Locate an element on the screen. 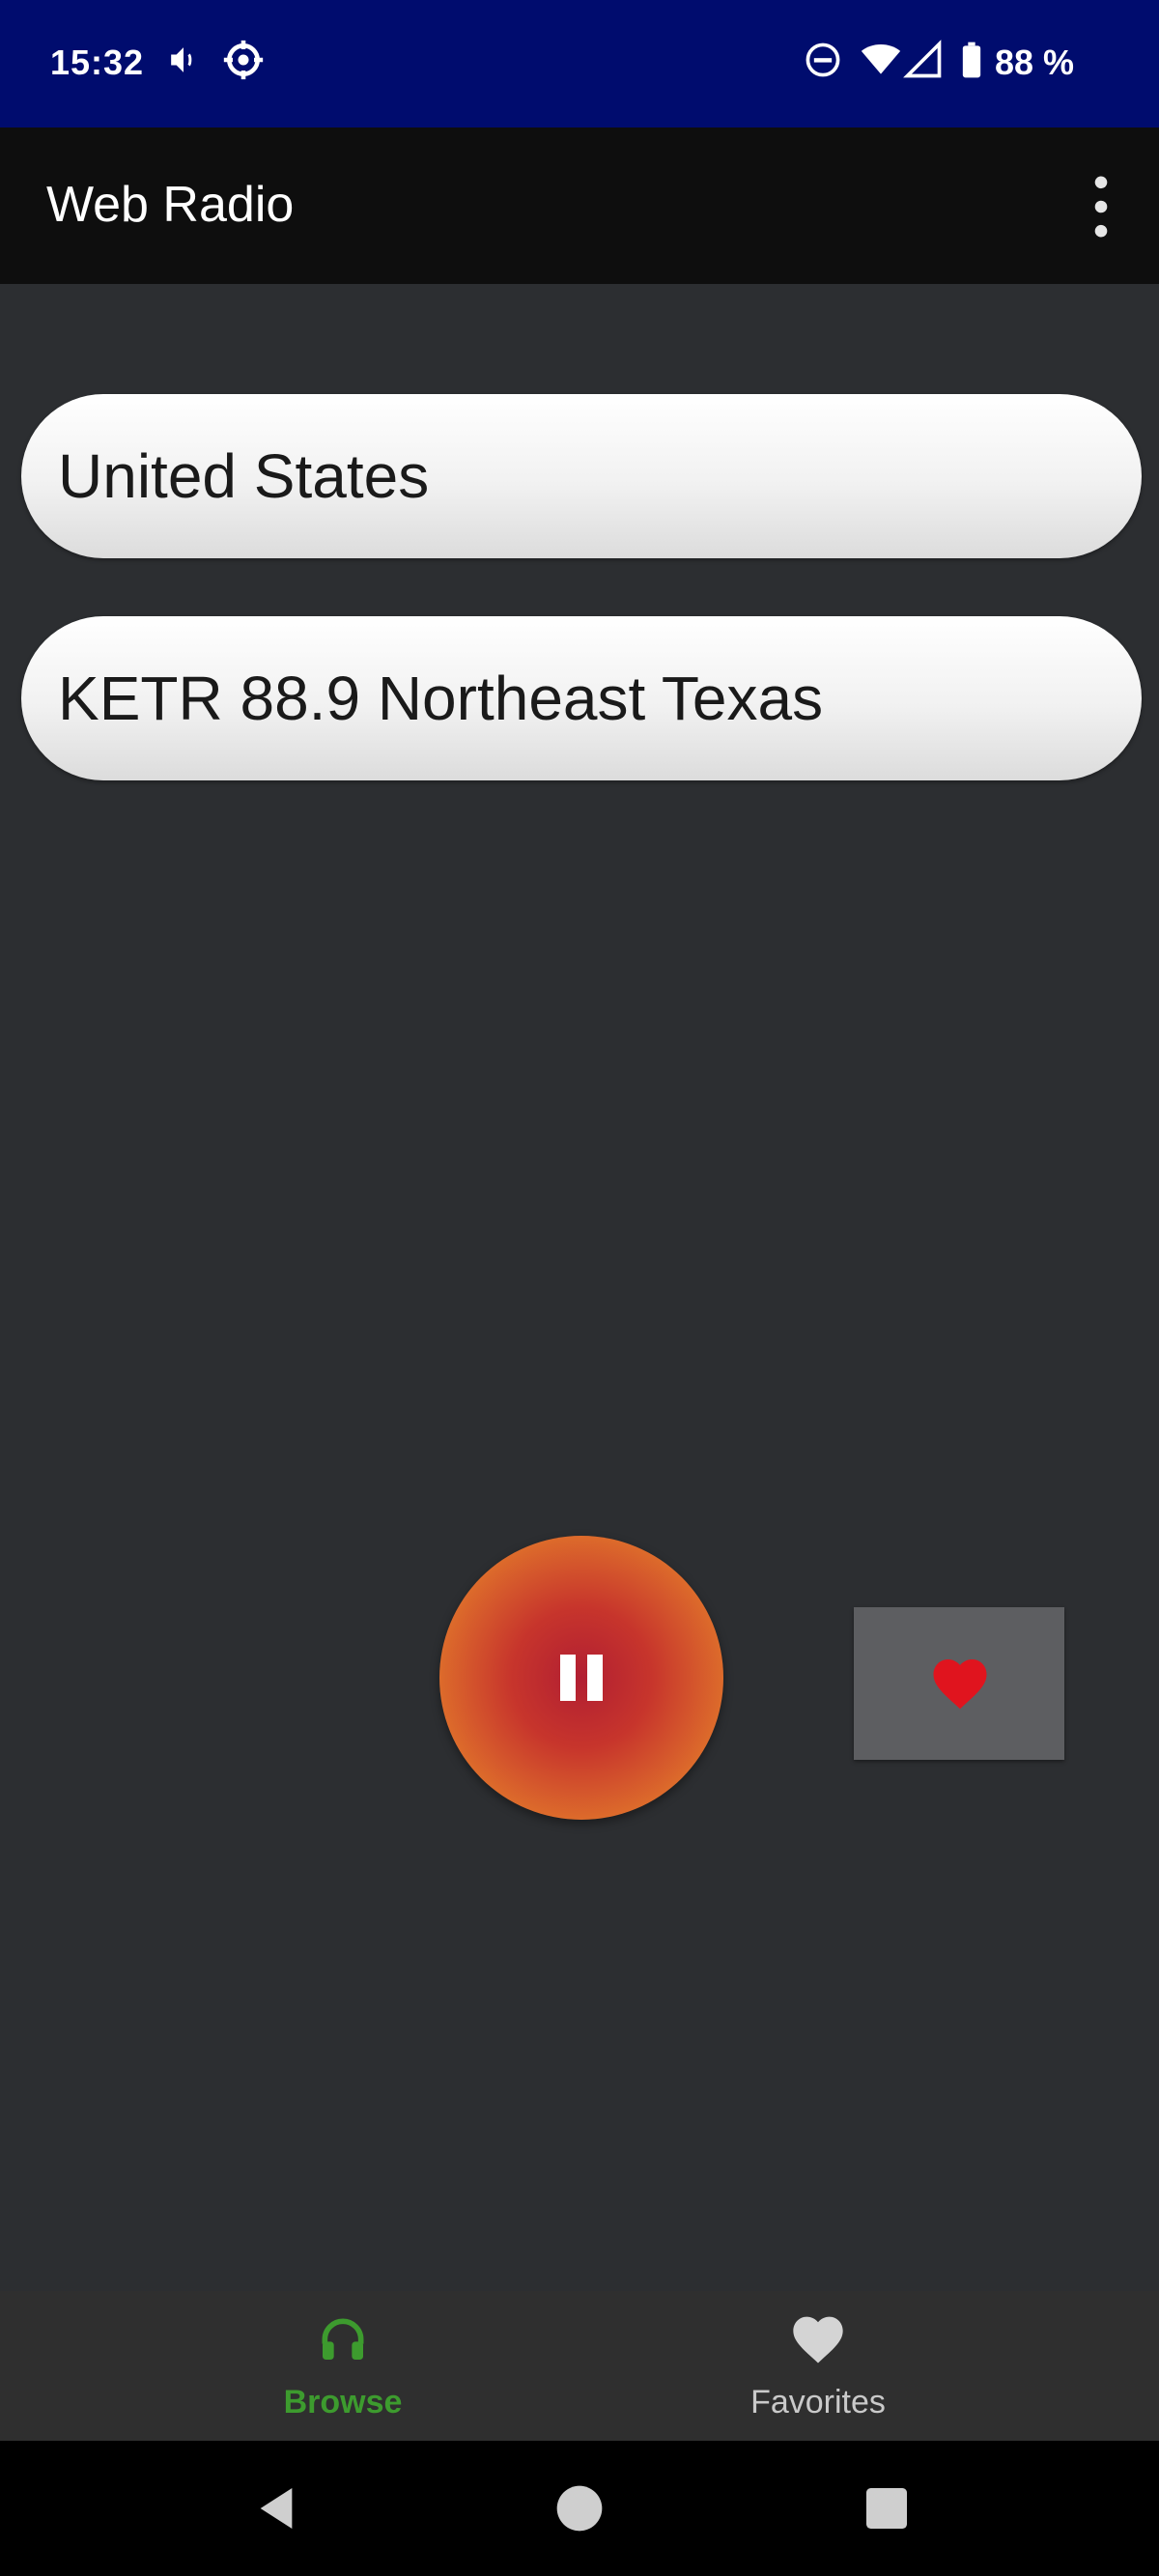  bottom-navigation: Browse Favorites is located at coordinates (579, 2366).